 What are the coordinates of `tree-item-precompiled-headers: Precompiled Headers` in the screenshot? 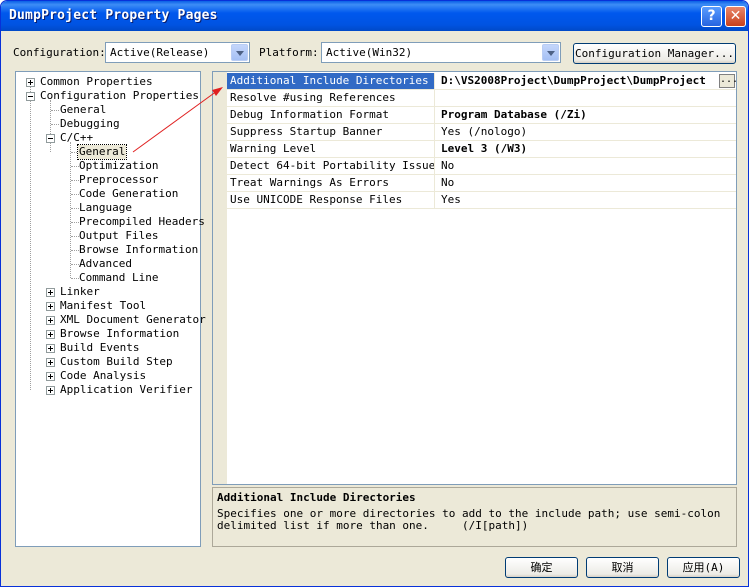 It's located at (142, 222).